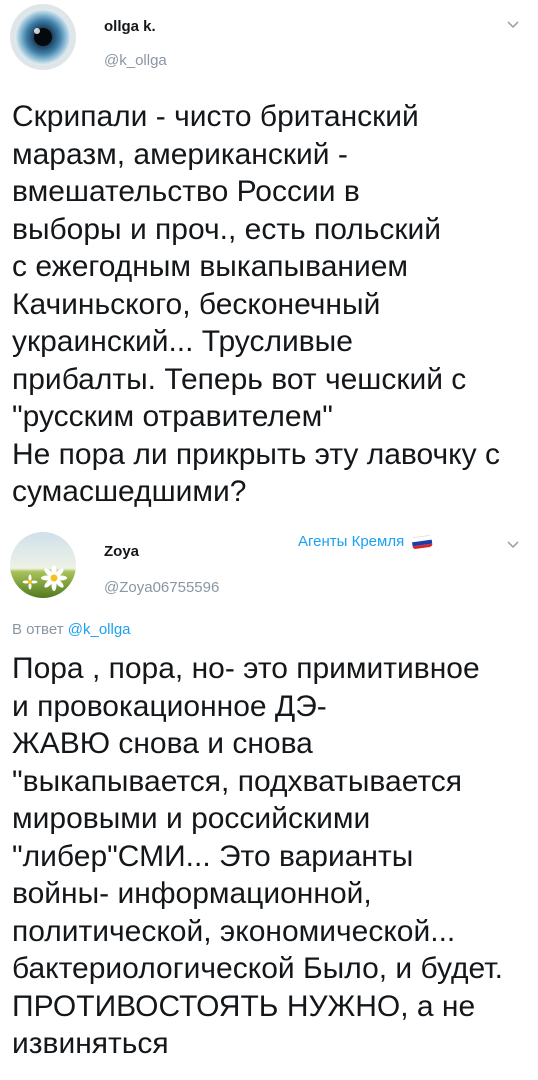 This screenshot has height=1080, width=538. I want to click on user-handle: @k_ollga, so click(135, 60).